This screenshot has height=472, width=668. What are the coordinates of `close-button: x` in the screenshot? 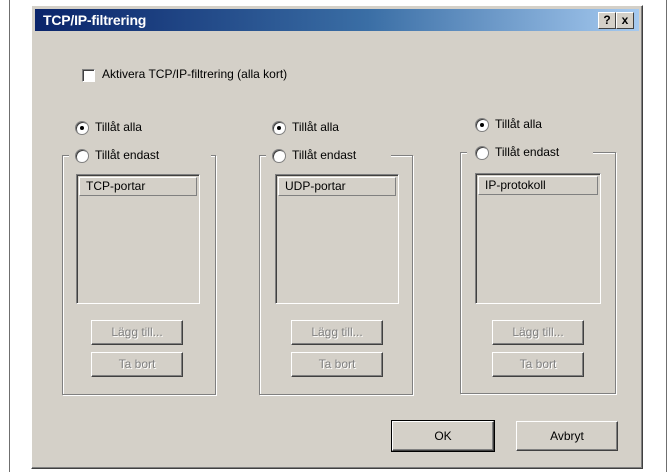 It's located at (625, 20).